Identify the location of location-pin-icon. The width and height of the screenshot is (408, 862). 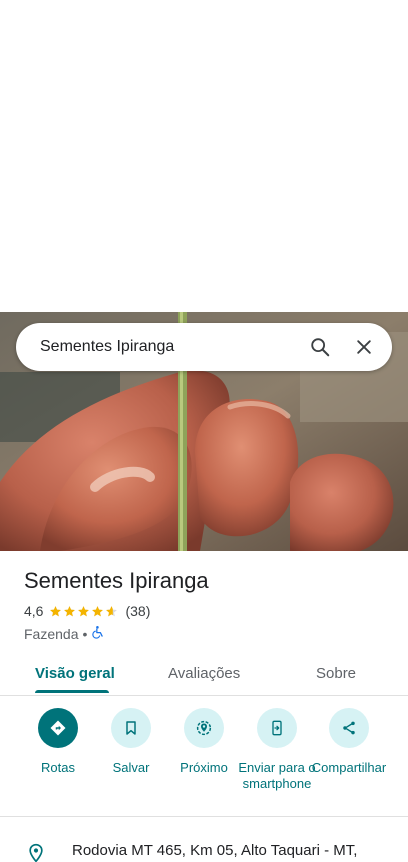
(36, 852).